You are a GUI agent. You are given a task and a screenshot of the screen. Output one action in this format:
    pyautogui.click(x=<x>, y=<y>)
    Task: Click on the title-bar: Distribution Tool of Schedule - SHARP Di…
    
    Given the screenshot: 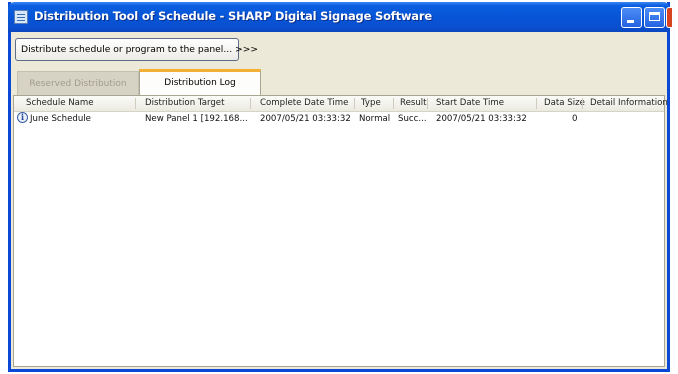 What is the action you would take?
    pyautogui.click(x=340, y=17)
    